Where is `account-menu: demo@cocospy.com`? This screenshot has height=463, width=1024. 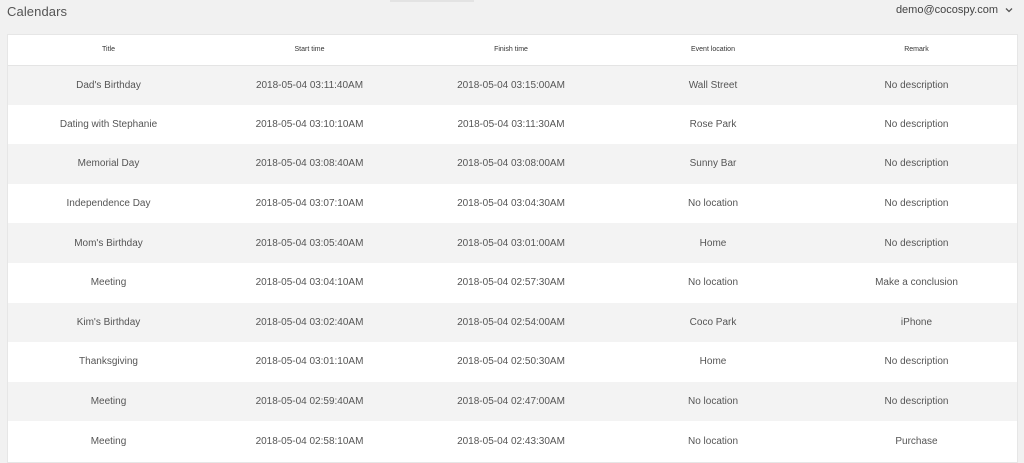
account-menu: demo@cocospy.com is located at coordinates (955, 10).